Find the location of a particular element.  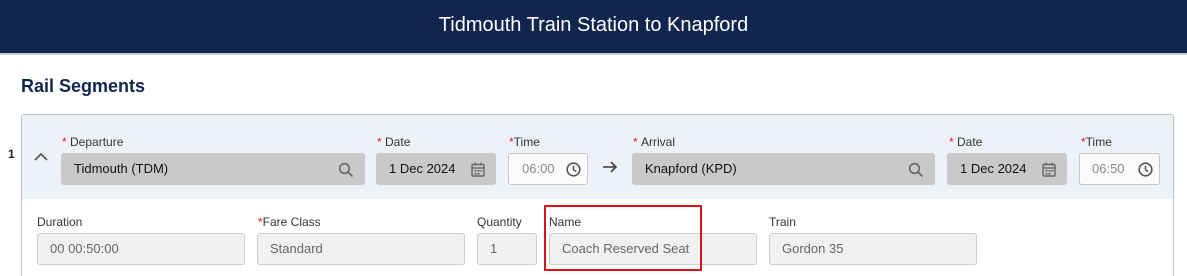

duration-label: Duration is located at coordinates (60, 222).